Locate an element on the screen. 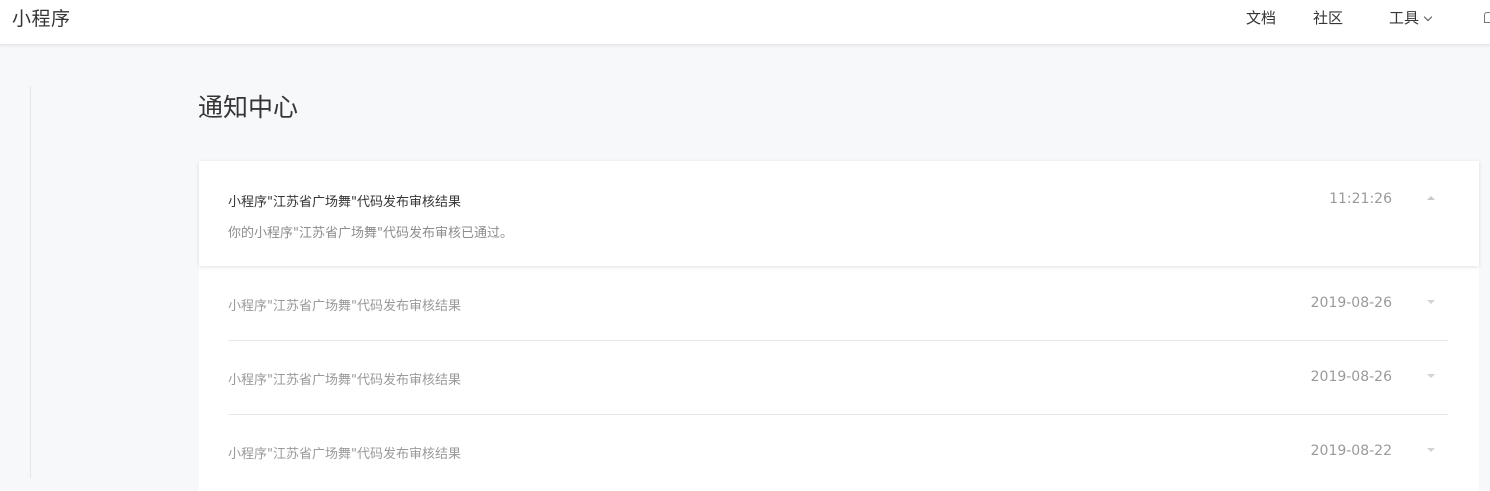 This screenshot has height=491, width=1490. chevron-down-icon is located at coordinates (1428, 17).